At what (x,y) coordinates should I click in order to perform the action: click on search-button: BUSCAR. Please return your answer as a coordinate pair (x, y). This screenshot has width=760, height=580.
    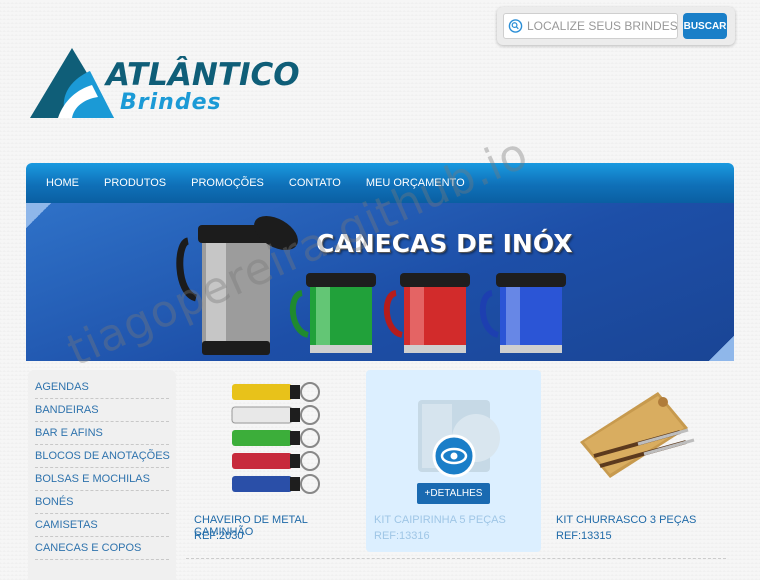
    Looking at the image, I should click on (705, 26).